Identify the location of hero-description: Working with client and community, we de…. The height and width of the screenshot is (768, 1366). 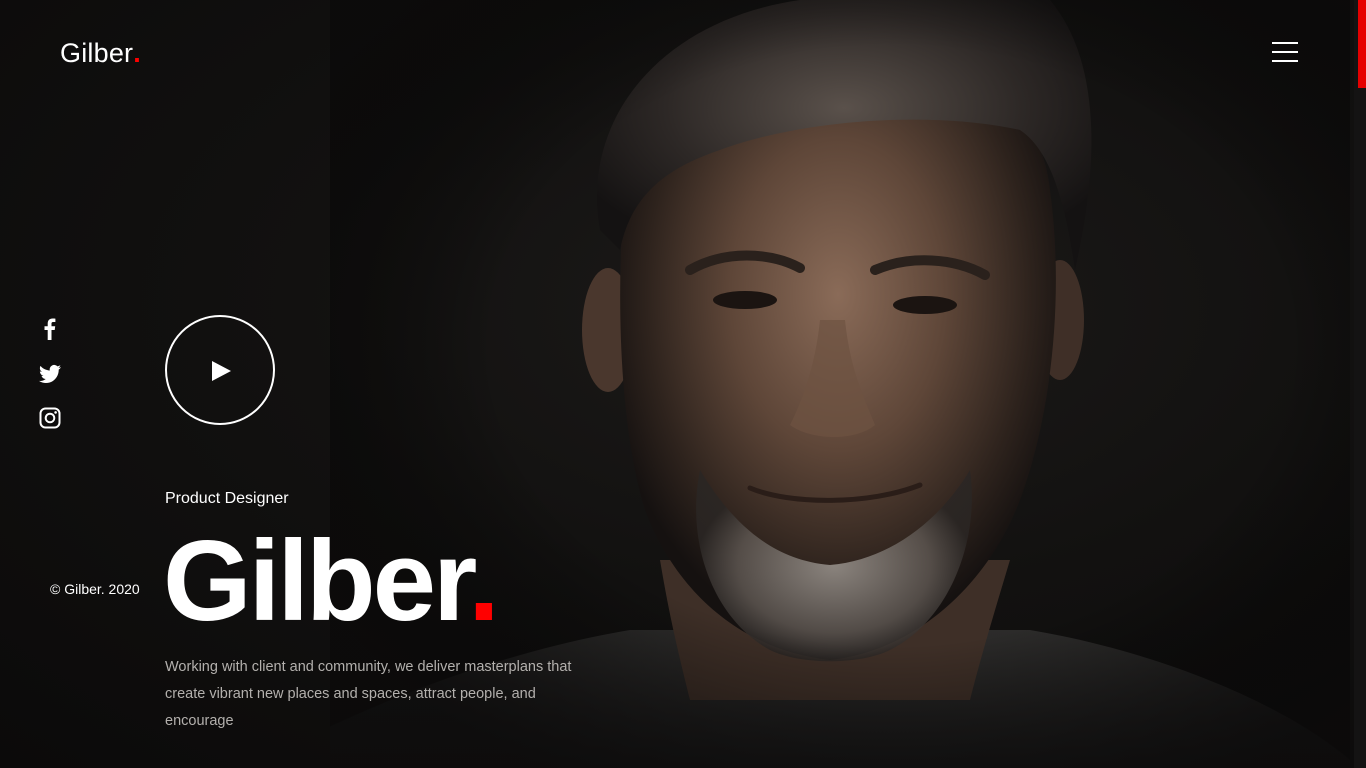
(368, 694).